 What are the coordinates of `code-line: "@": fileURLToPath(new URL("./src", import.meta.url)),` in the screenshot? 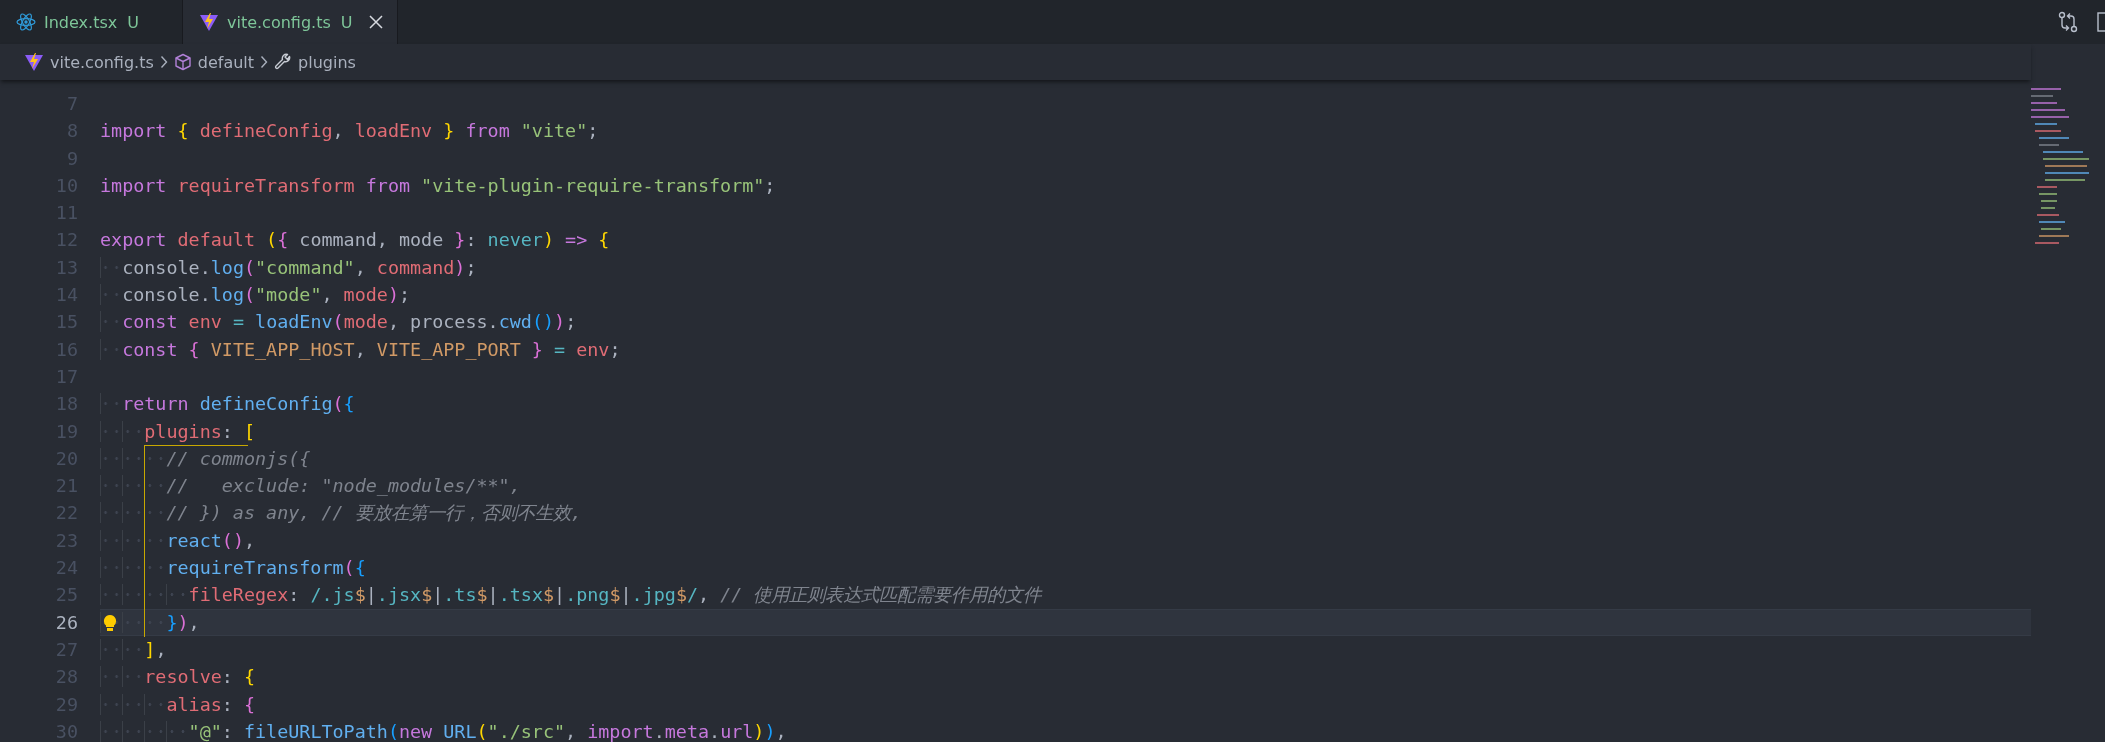 It's located at (1065, 729).